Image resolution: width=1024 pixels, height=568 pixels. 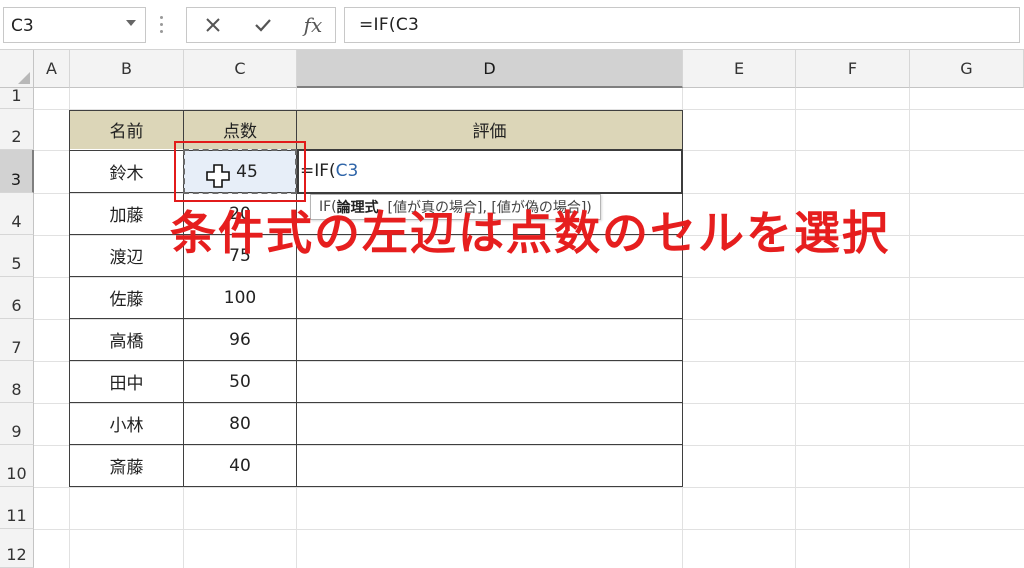 I want to click on name-cell: 小林, so click(x=126, y=423).